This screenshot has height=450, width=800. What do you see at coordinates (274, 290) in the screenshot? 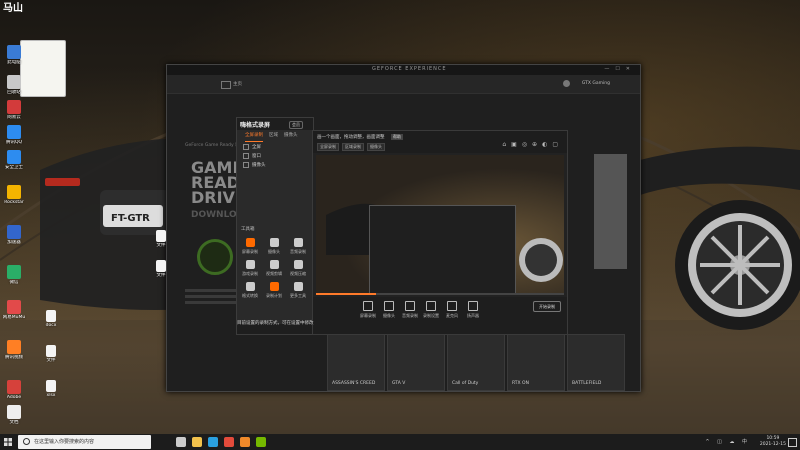
I see `toolbox-item: 录制计划` at bounding box center [274, 290].